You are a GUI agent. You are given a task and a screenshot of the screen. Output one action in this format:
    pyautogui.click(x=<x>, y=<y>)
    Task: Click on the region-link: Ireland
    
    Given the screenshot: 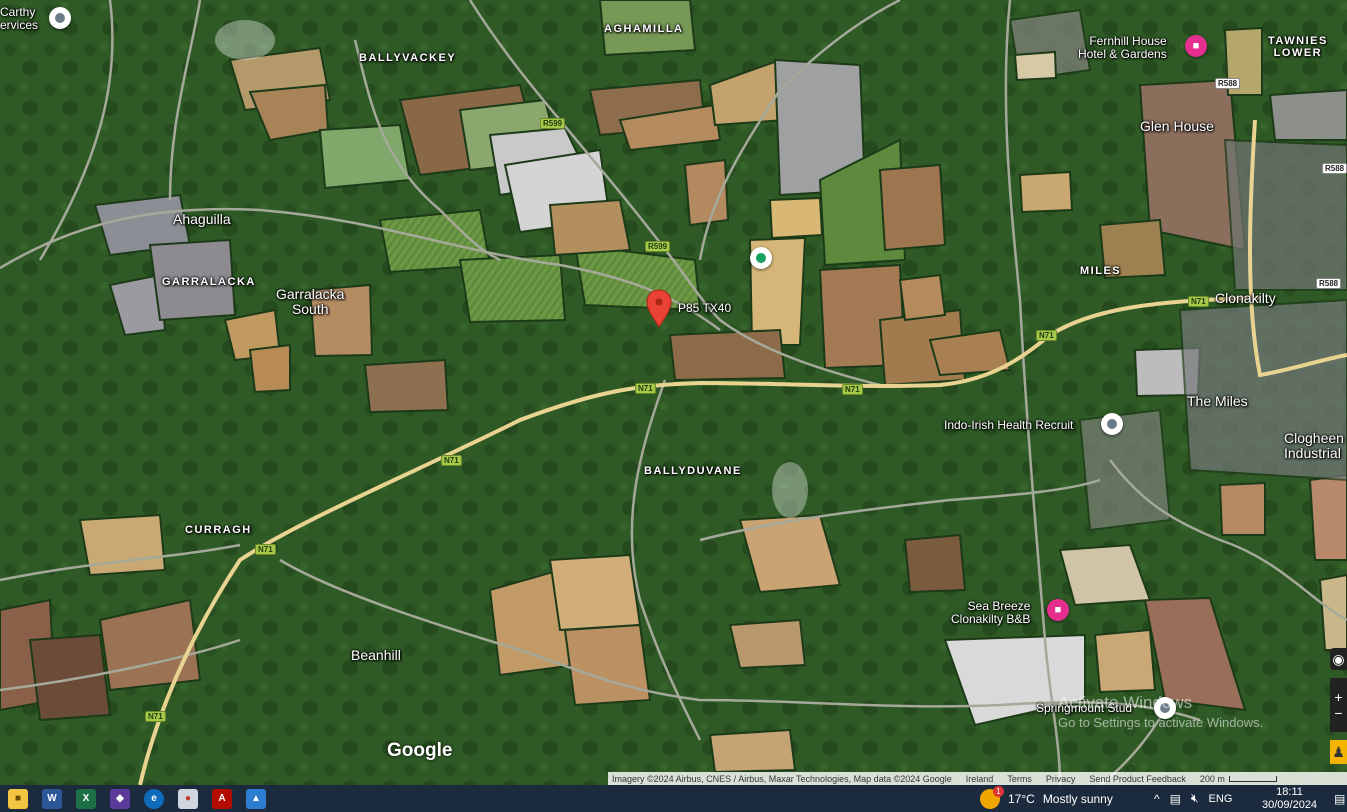 What is the action you would take?
    pyautogui.click(x=980, y=779)
    